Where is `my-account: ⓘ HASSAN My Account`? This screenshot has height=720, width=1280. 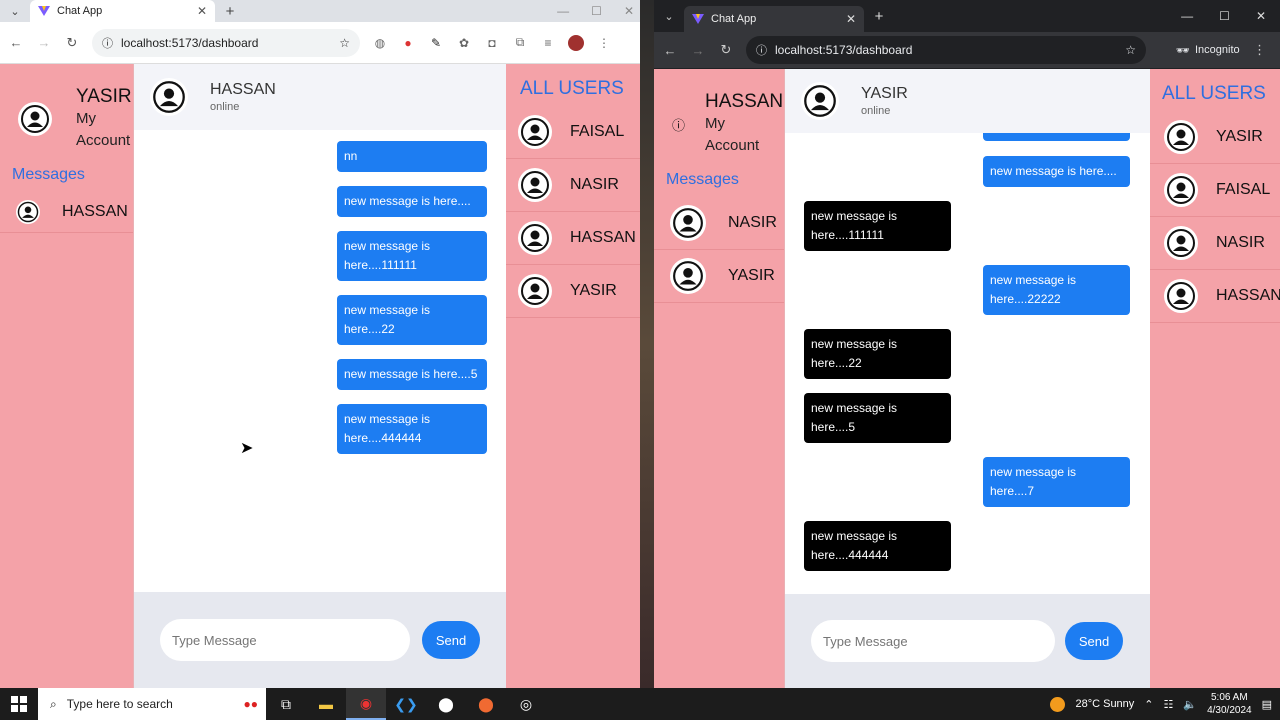 my-account: ⓘ HASSAN My Account is located at coordinates (719, 113).